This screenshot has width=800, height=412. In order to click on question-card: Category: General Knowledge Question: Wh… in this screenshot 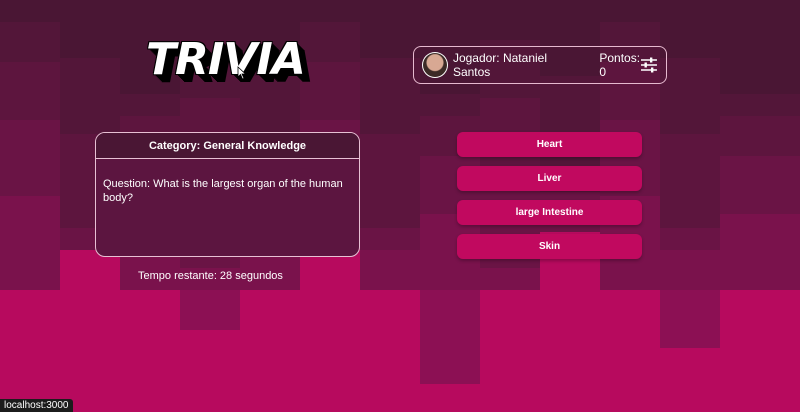, I will do `click(227, 194)`.